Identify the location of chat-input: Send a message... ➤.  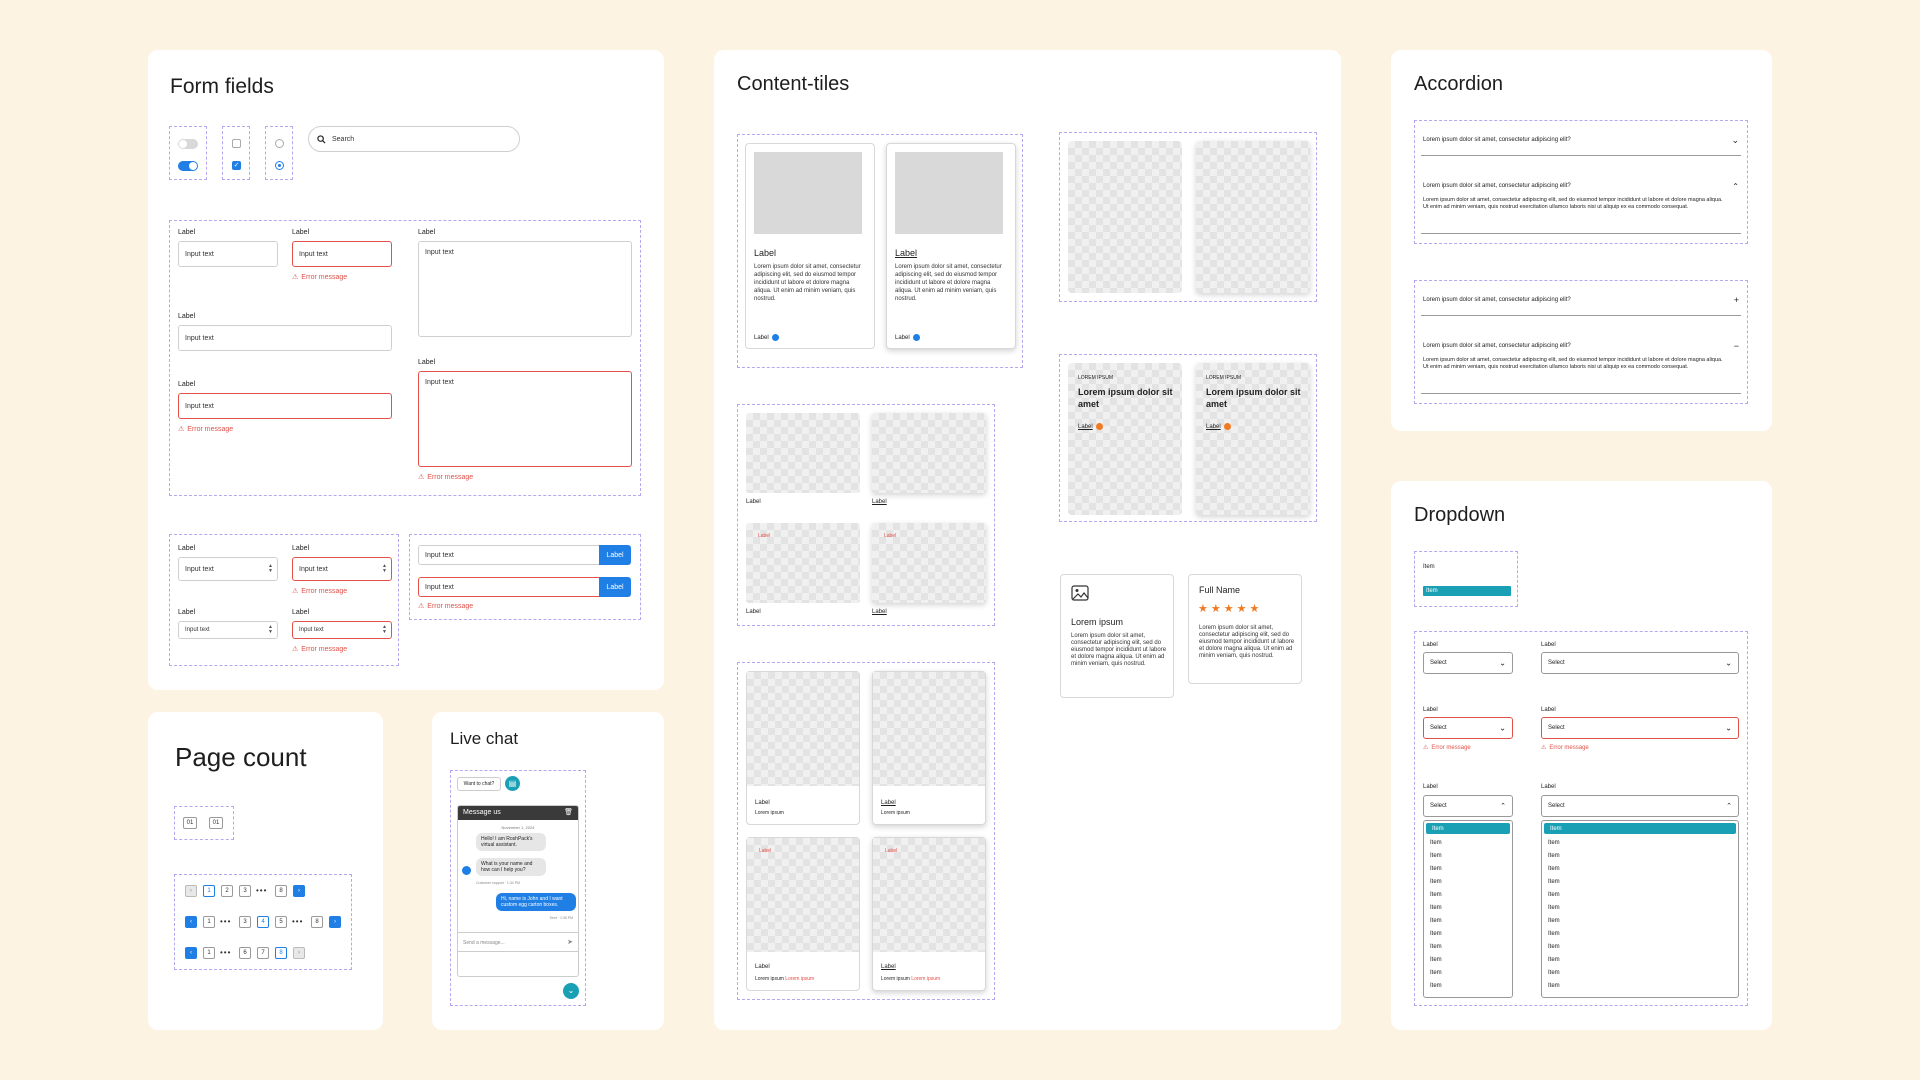
(518, 942).